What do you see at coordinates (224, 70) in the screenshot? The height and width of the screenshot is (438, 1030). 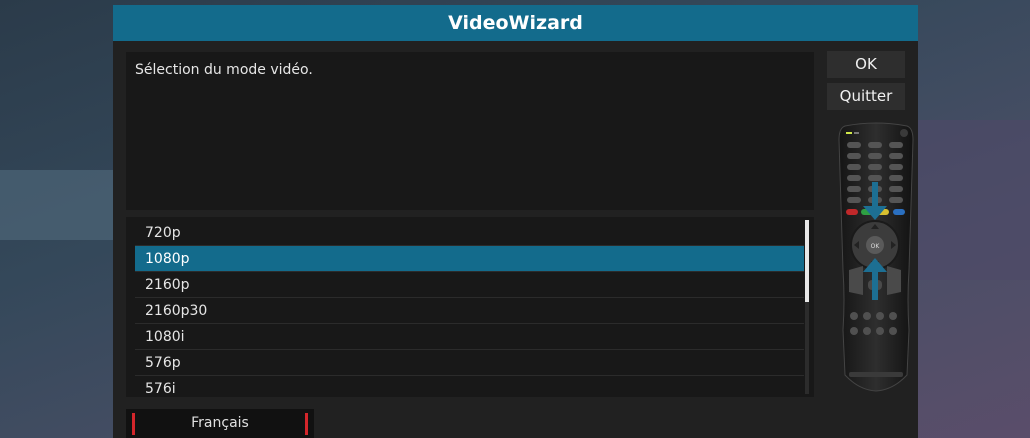 I see `description-text: Sélection du mode vidéo.` at bounding box center [224, 70].